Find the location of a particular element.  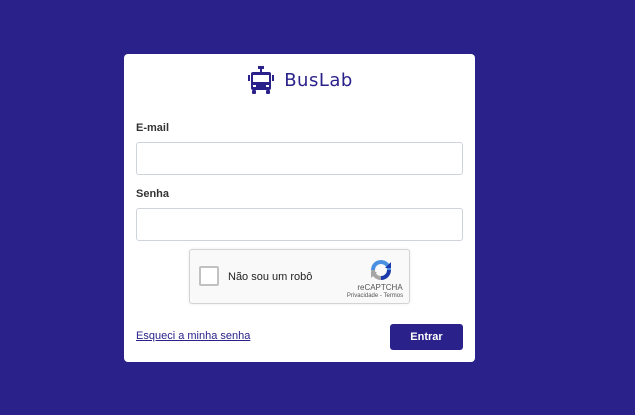

email-field is located at coordinates (299, 158).